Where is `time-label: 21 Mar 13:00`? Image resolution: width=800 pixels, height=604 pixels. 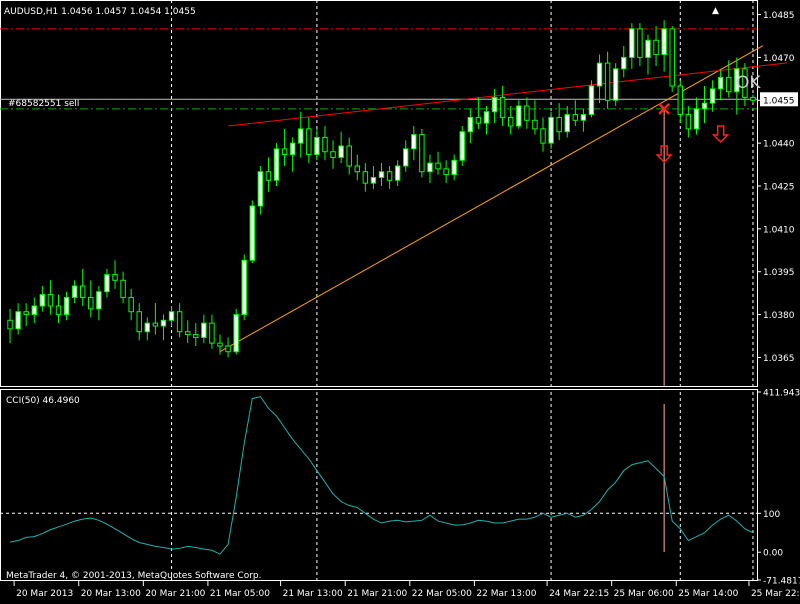
time-label: 21 Mar 13:00 is located at coordinates (313, 594).